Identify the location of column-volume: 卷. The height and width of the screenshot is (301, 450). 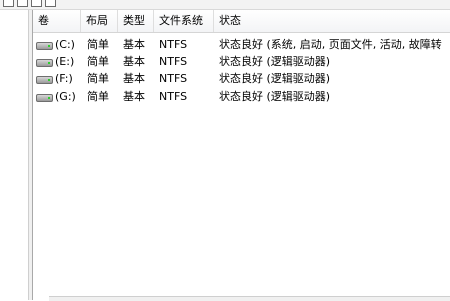
(57, 21).